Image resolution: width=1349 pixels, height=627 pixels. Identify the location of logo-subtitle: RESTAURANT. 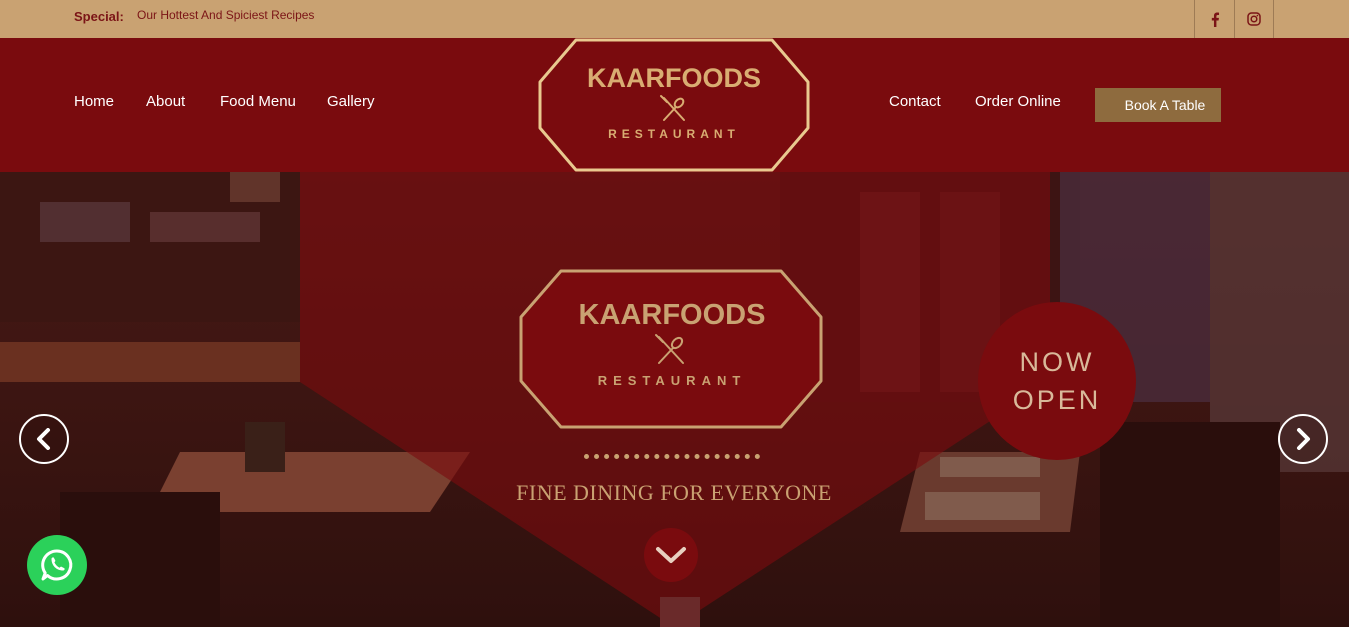
(674, 134).